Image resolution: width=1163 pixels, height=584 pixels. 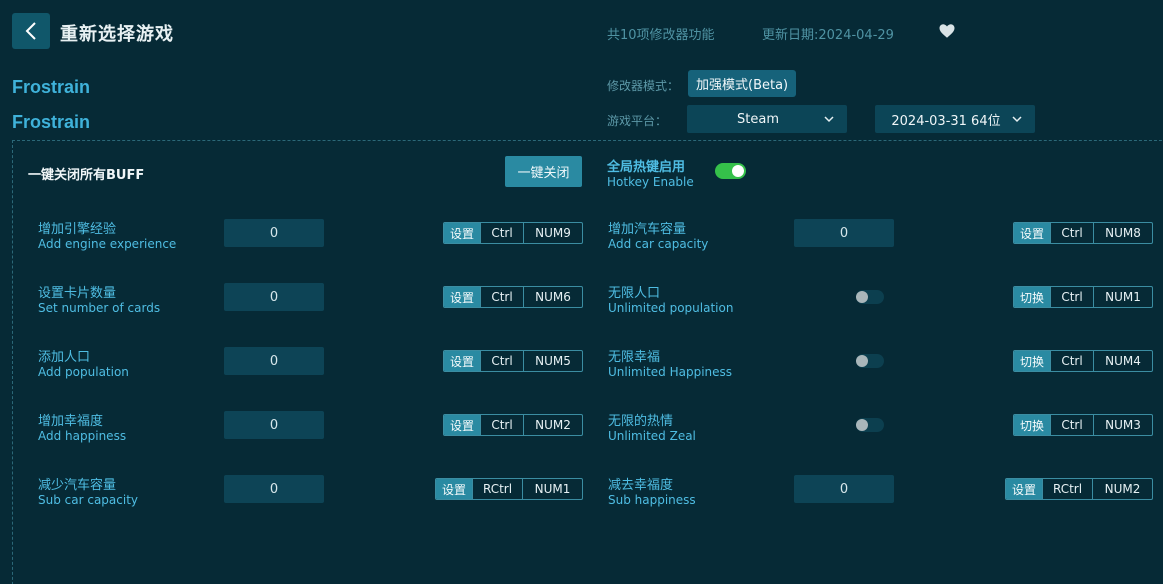 What do you see at coordinates (650, 182) in the screenshot?
I see `hotkey-enable-sublabel: Hotkey Enable` at bounding box center [650, 182].